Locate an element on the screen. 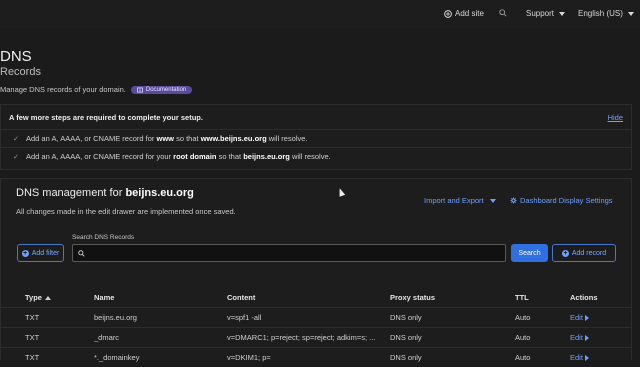  column-header-ttl: TTL is located at coordinates (542, 297).